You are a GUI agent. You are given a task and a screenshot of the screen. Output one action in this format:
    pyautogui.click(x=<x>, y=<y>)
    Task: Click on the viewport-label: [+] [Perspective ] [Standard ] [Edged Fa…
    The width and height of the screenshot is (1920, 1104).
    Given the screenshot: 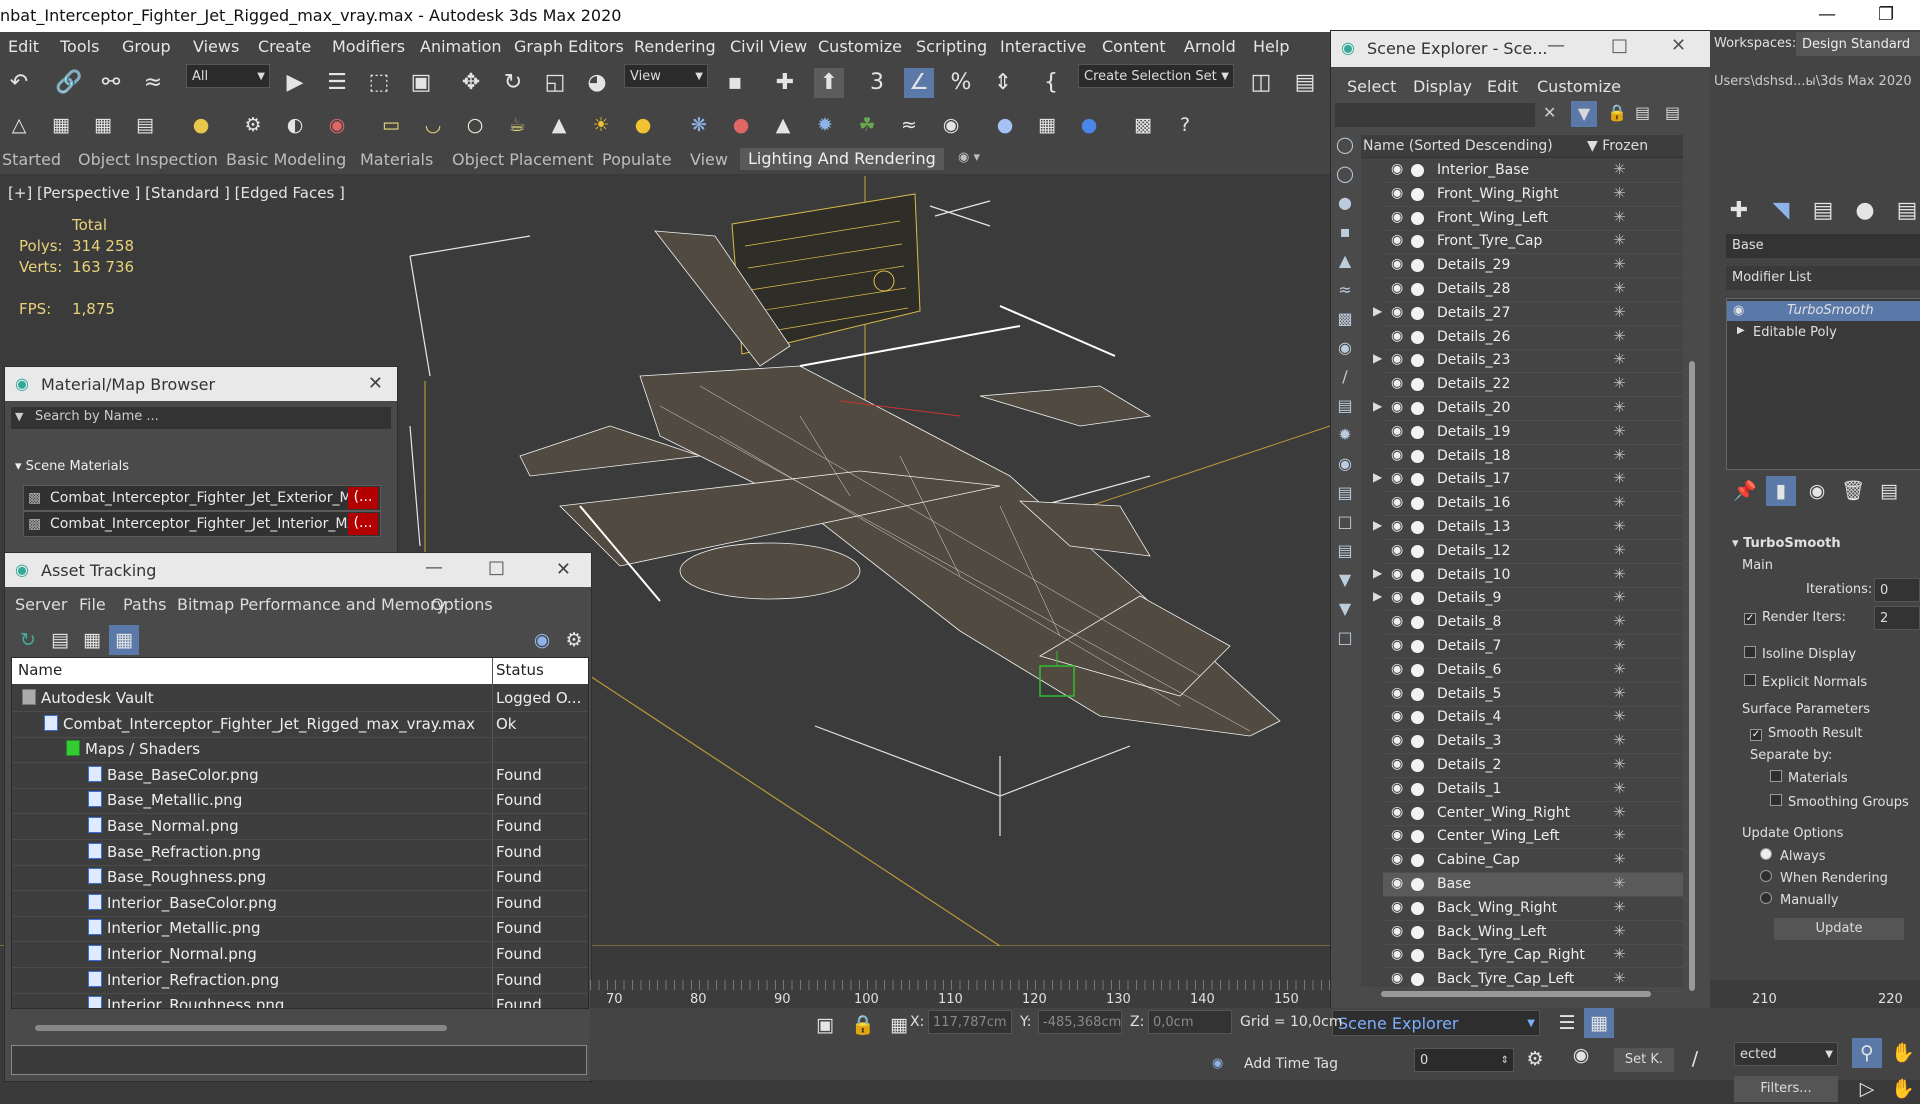 What is the action you would take?
    pyautogui.click(x=176, y=193)
    